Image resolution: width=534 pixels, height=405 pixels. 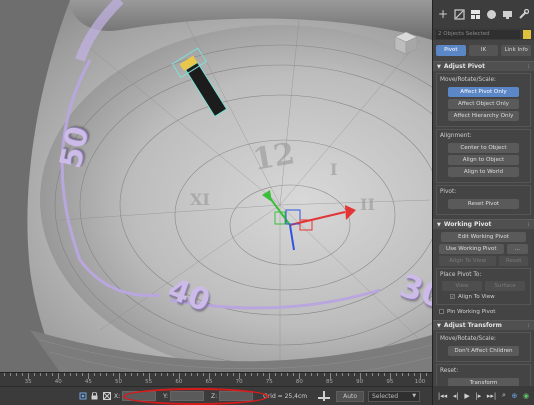 I want to click on align-to-view-checkbox: ✓ Align To View, so click(x=488, y=296).